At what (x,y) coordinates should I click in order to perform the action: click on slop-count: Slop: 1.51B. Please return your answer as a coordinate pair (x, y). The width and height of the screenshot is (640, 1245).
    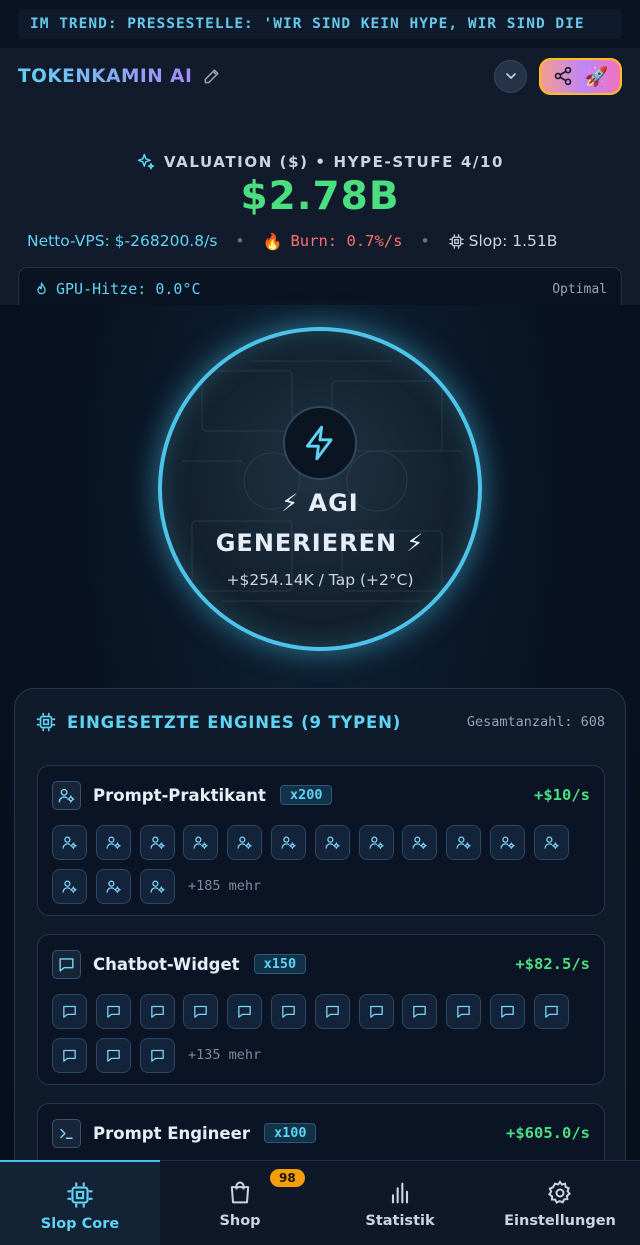
    Looking at the image, I should click on (513, 241).